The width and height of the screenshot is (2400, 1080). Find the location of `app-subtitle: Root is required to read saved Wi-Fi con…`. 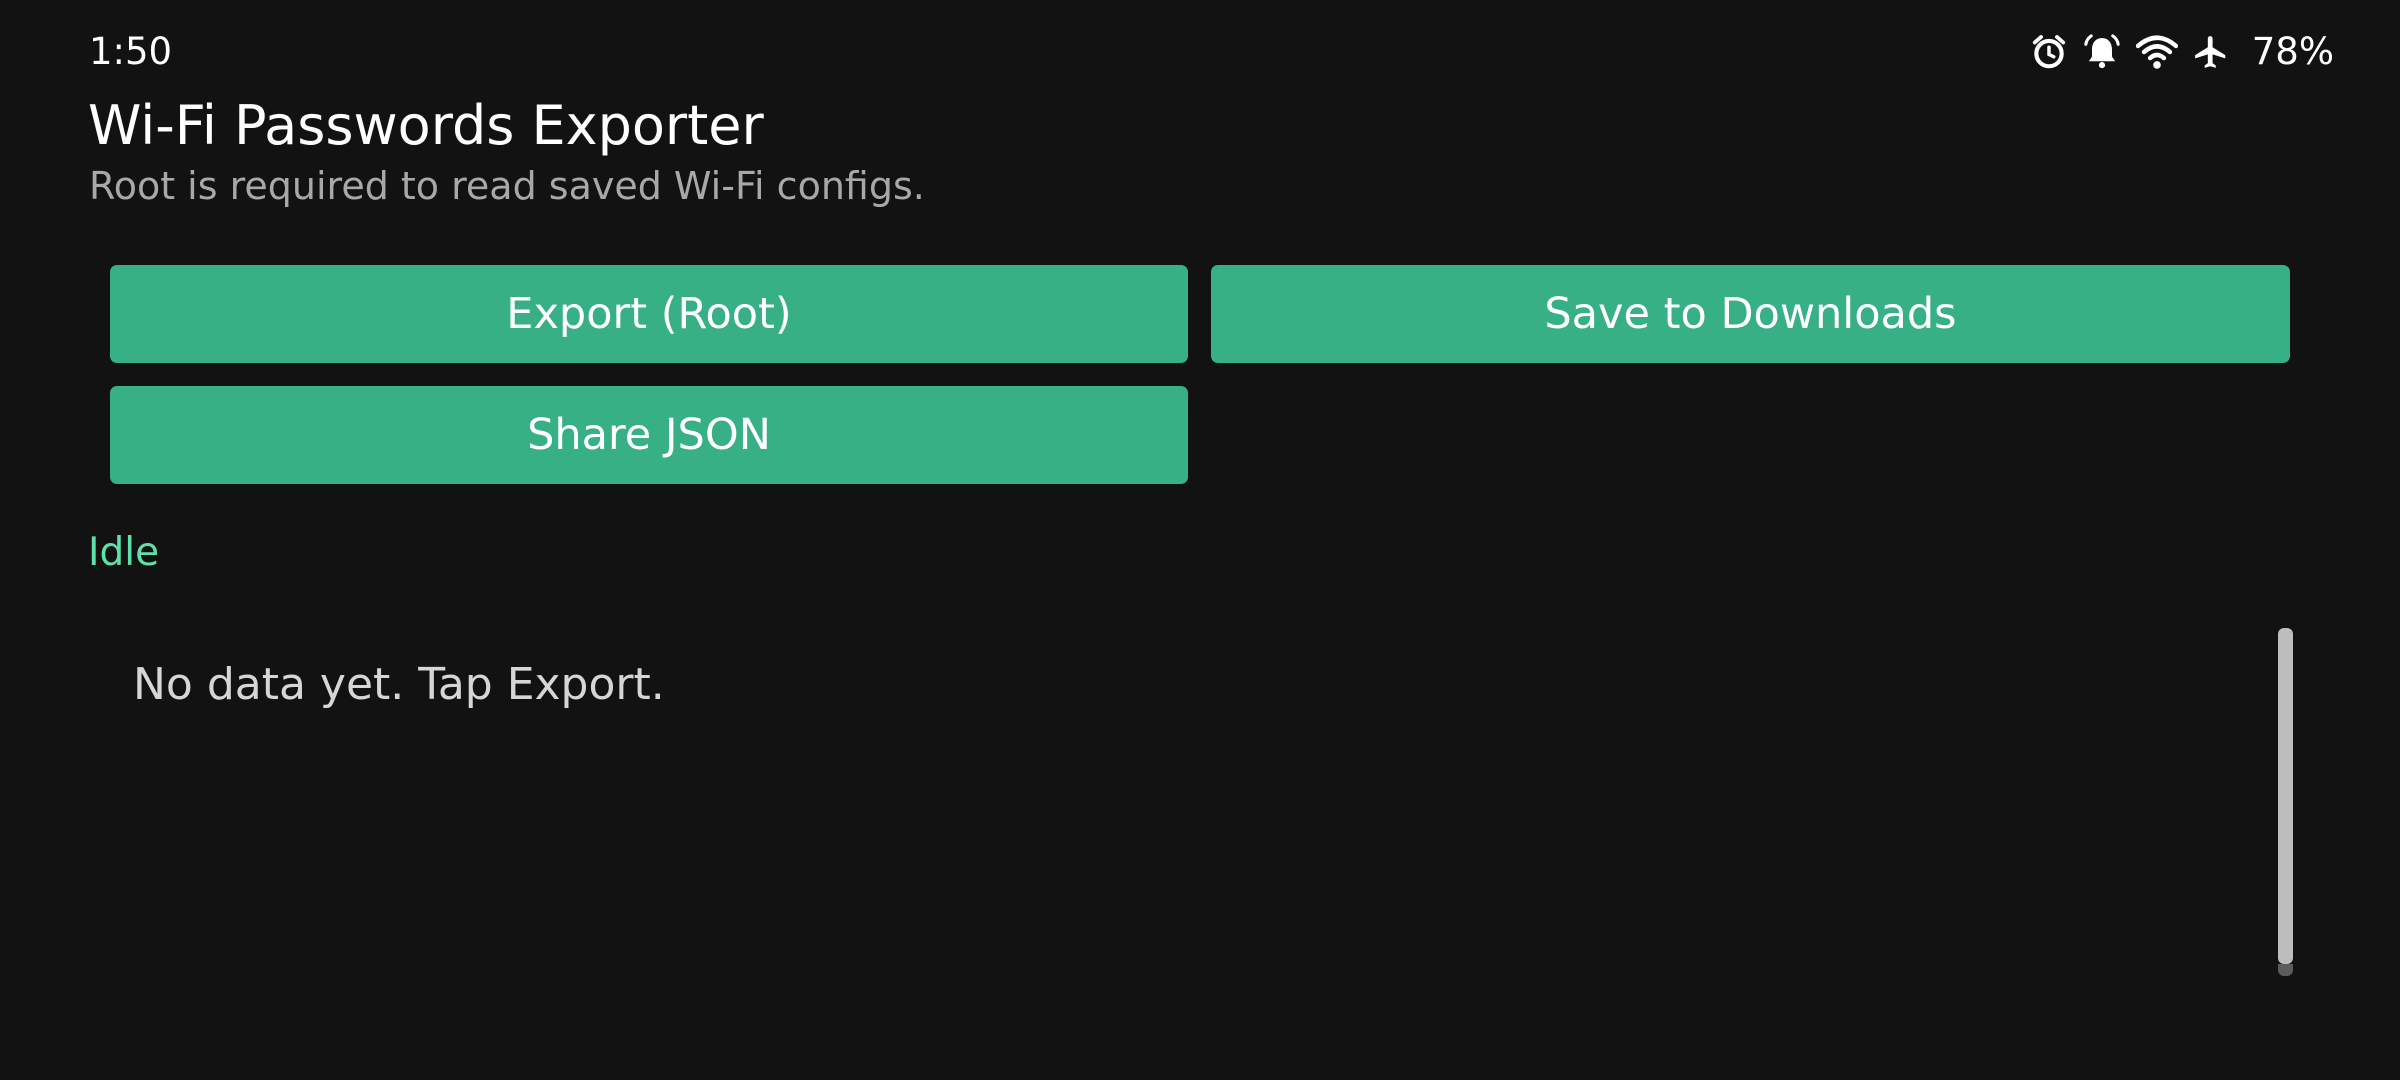

app-subtitle: Root is required to read saved Wi-Fi con… is located at coordinates (507, 186).